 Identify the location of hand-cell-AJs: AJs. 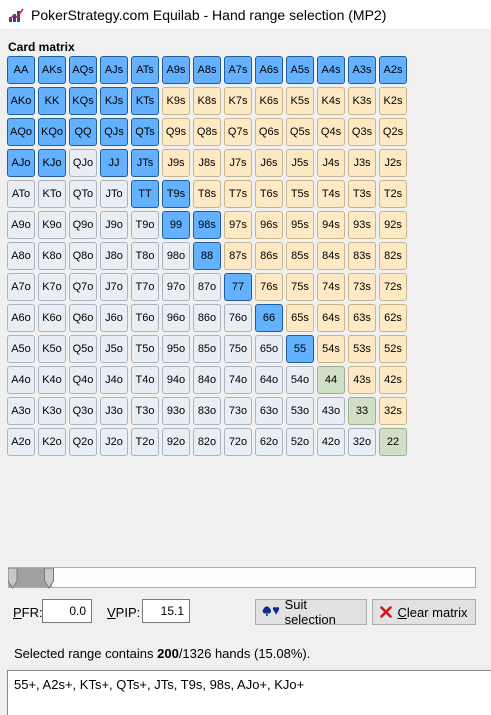
(114, 70).